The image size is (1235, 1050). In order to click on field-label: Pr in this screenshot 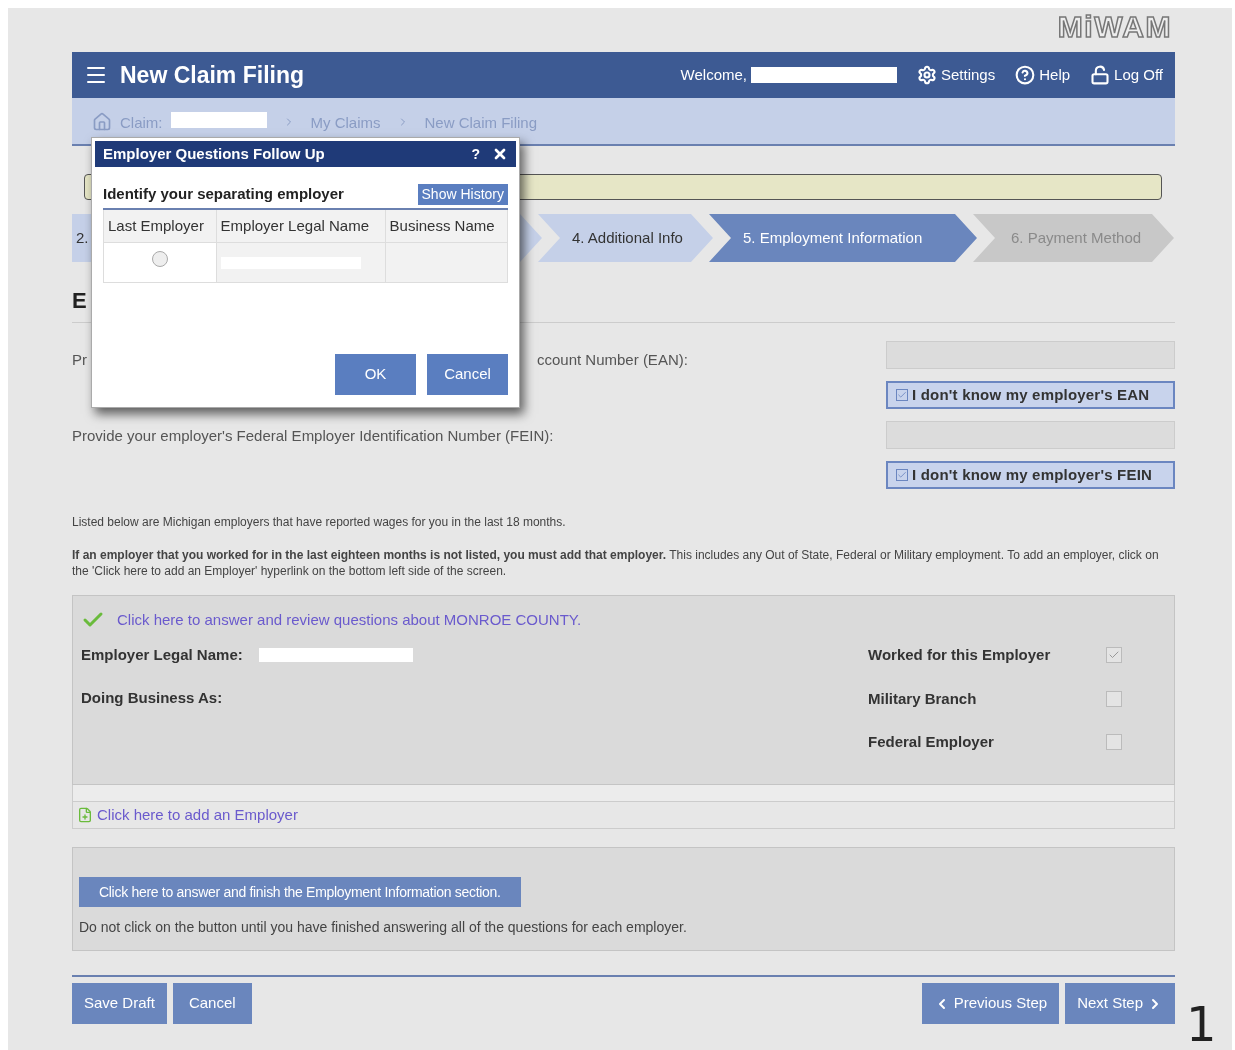, I will do `click(79, 360)`.